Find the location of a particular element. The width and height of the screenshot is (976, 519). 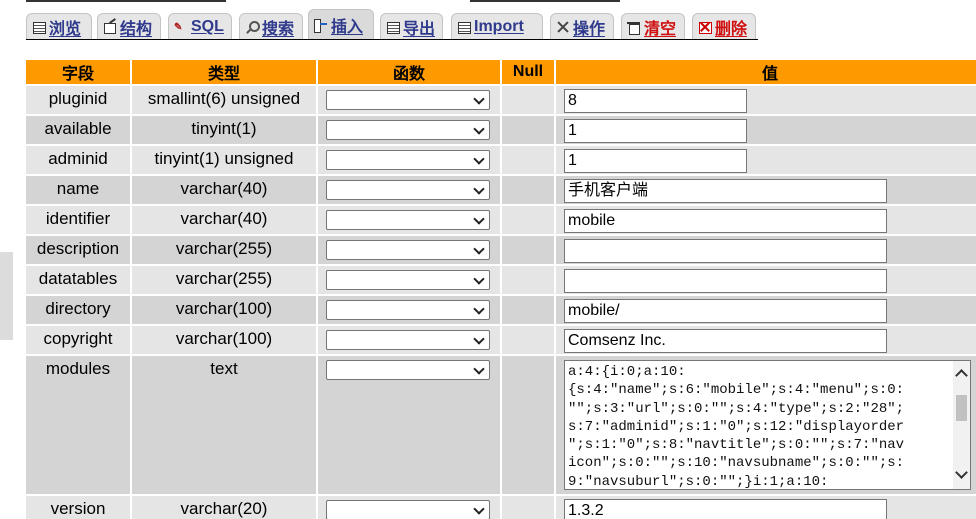

field-type: smallint(6) unsigned is located at coordinates (224, 100).